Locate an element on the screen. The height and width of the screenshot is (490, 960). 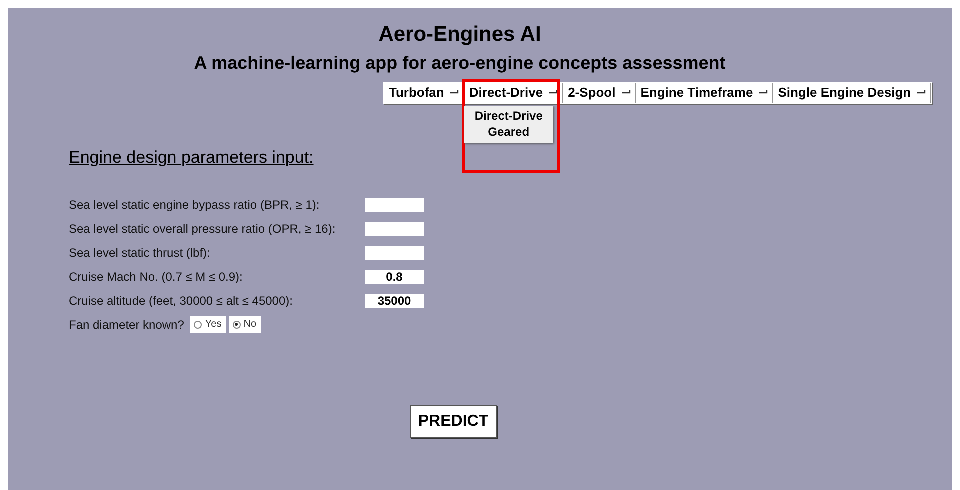
field-label: Sea level static engine bypass ratio (BPR, ≥ 1): is located at coordinates (195, 205).